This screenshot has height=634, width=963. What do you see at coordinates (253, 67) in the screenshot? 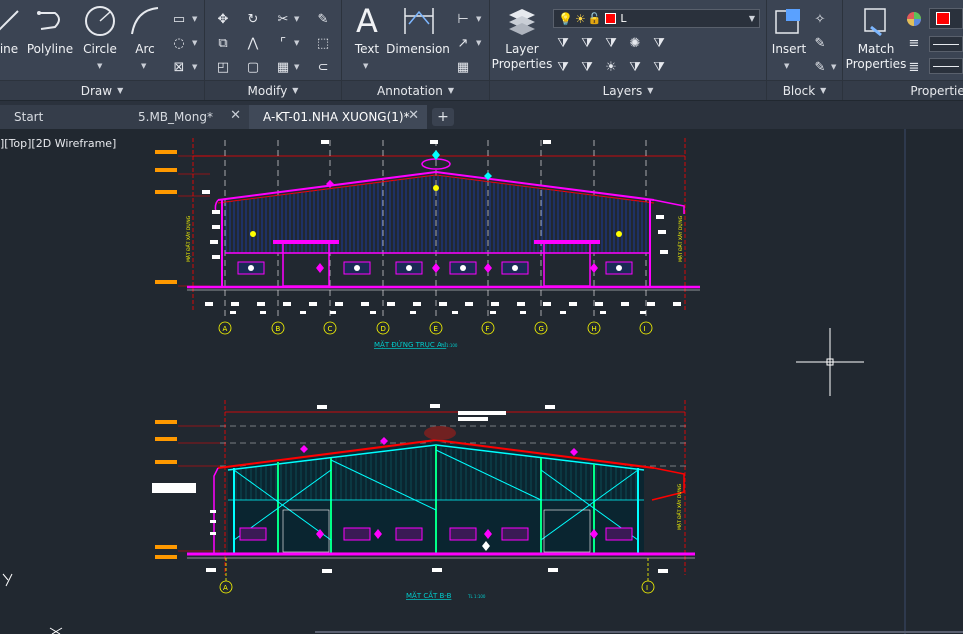
I see `scale-icon: ▢` at bounding box center [253, 67].